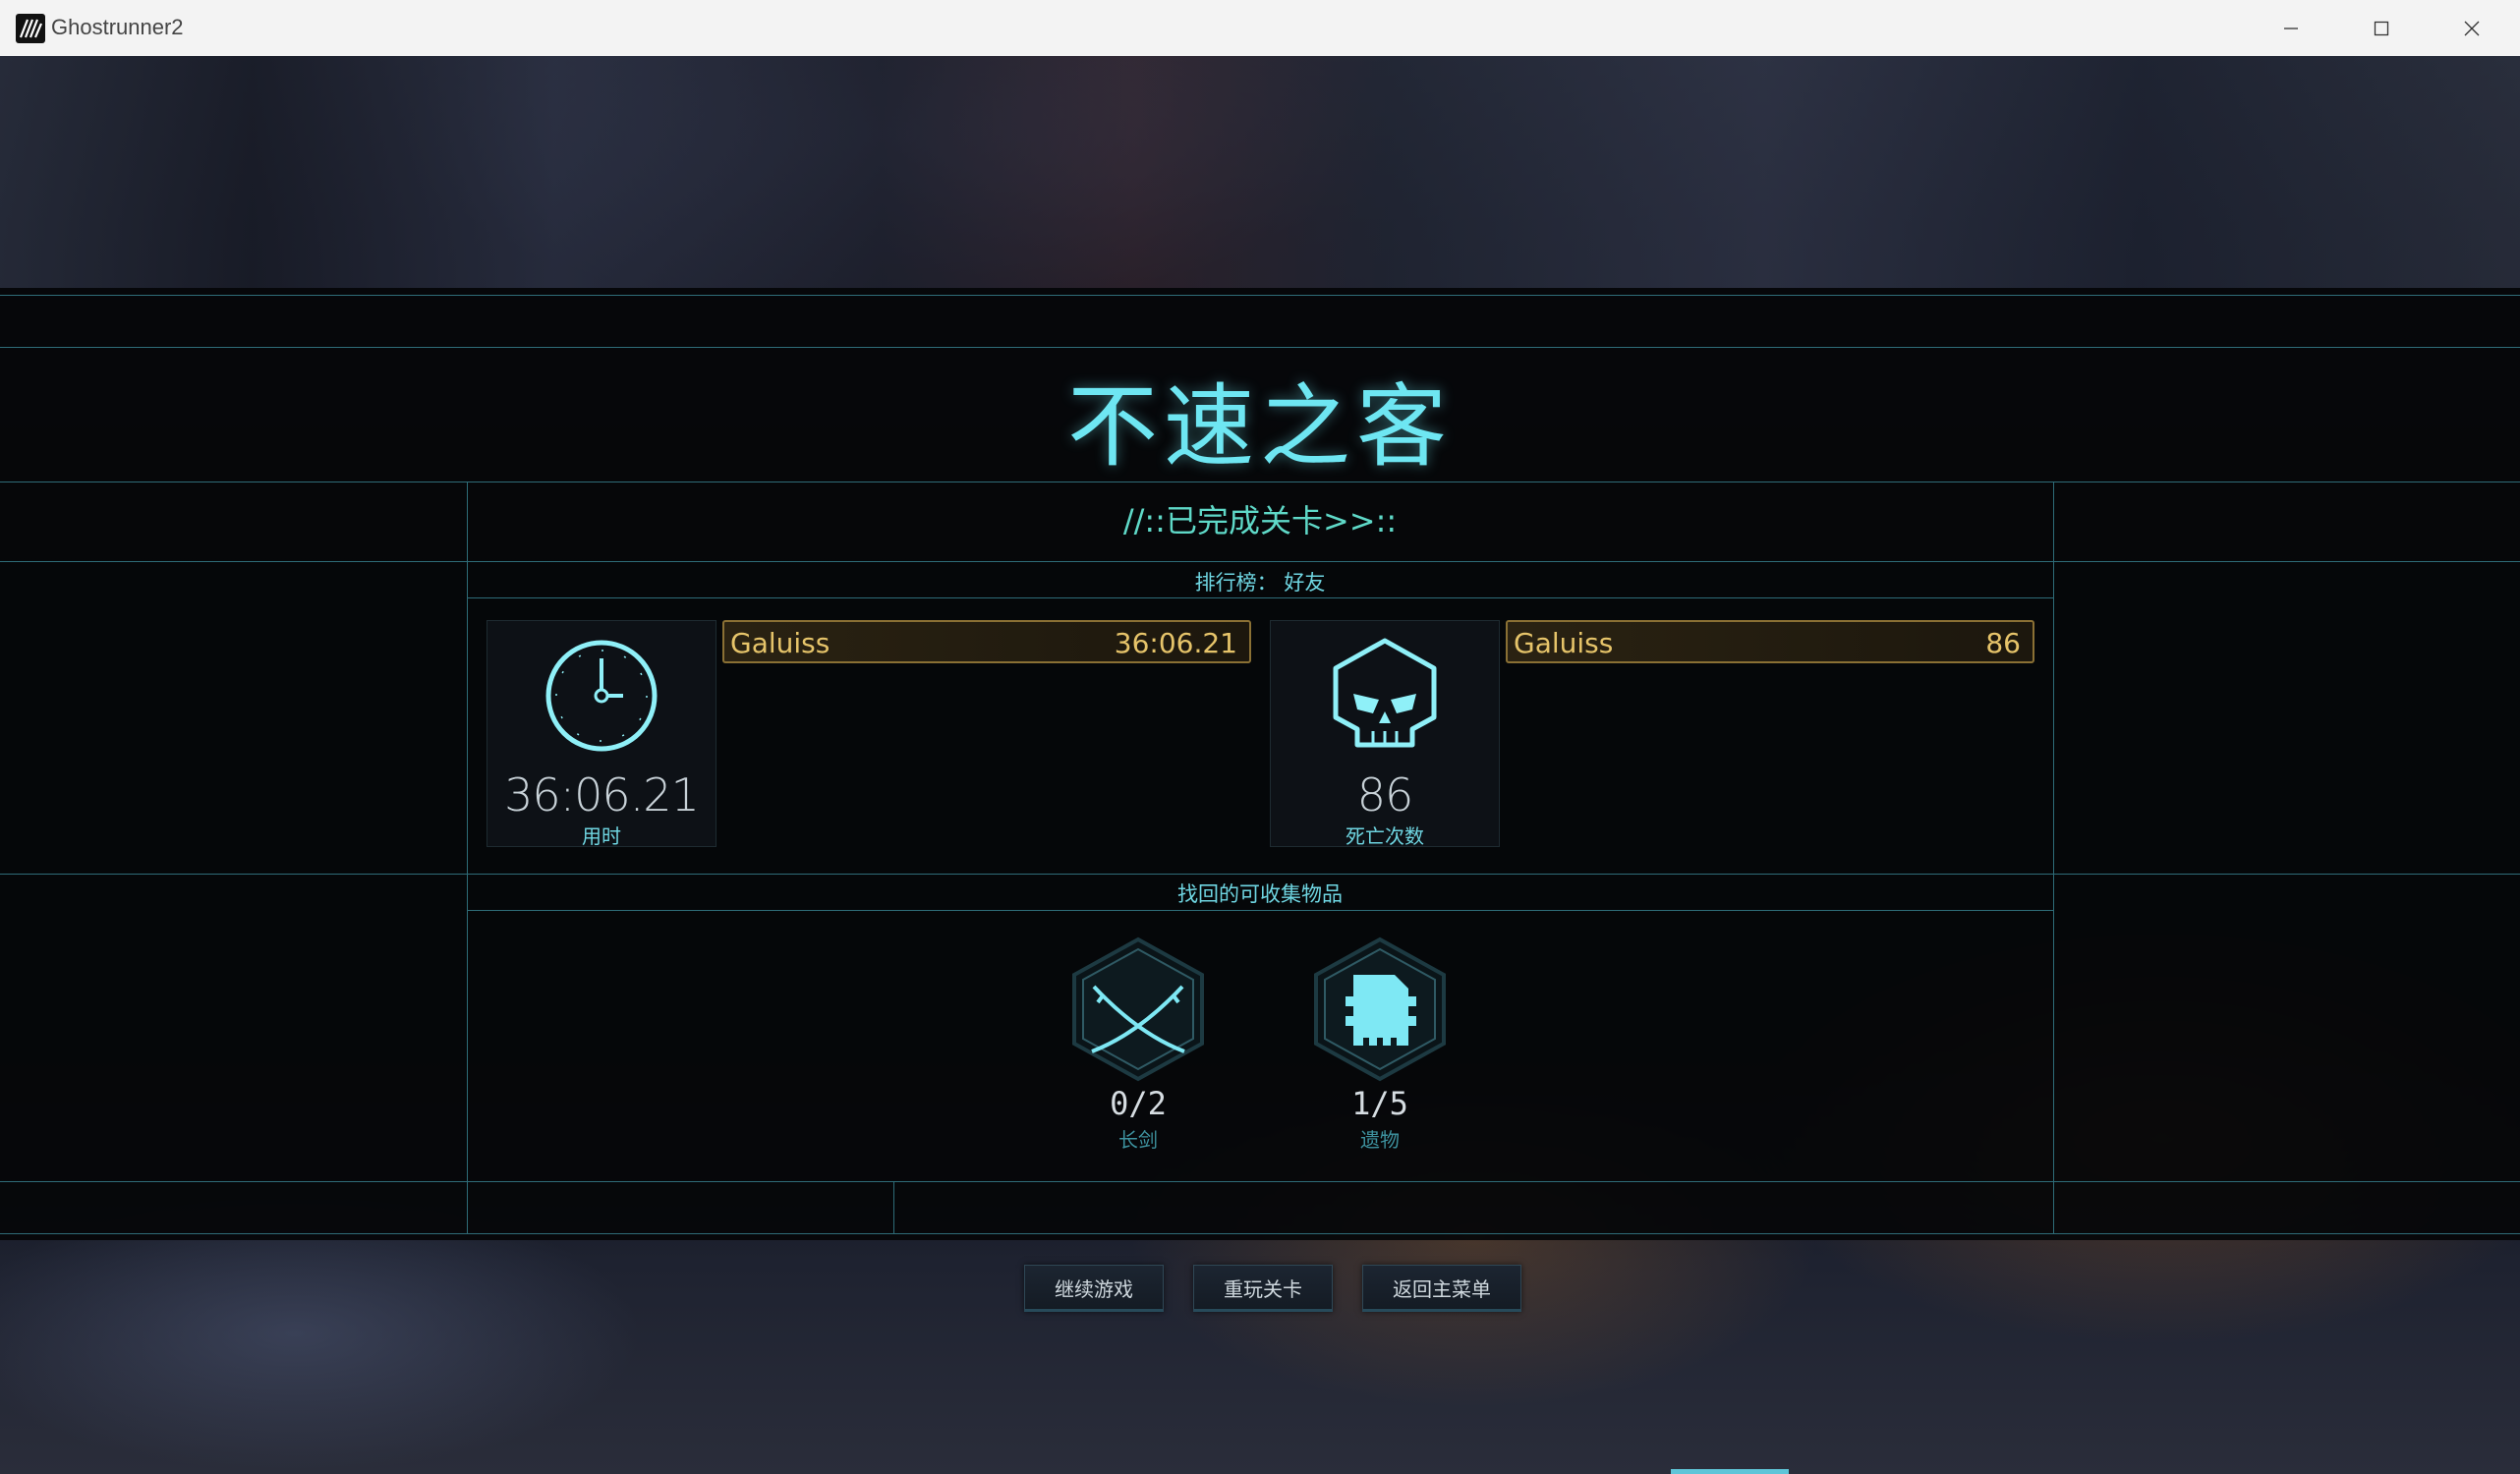 The image size is (2520, 1474). I want to click on deaths-value: 86, so click(1385, 795).